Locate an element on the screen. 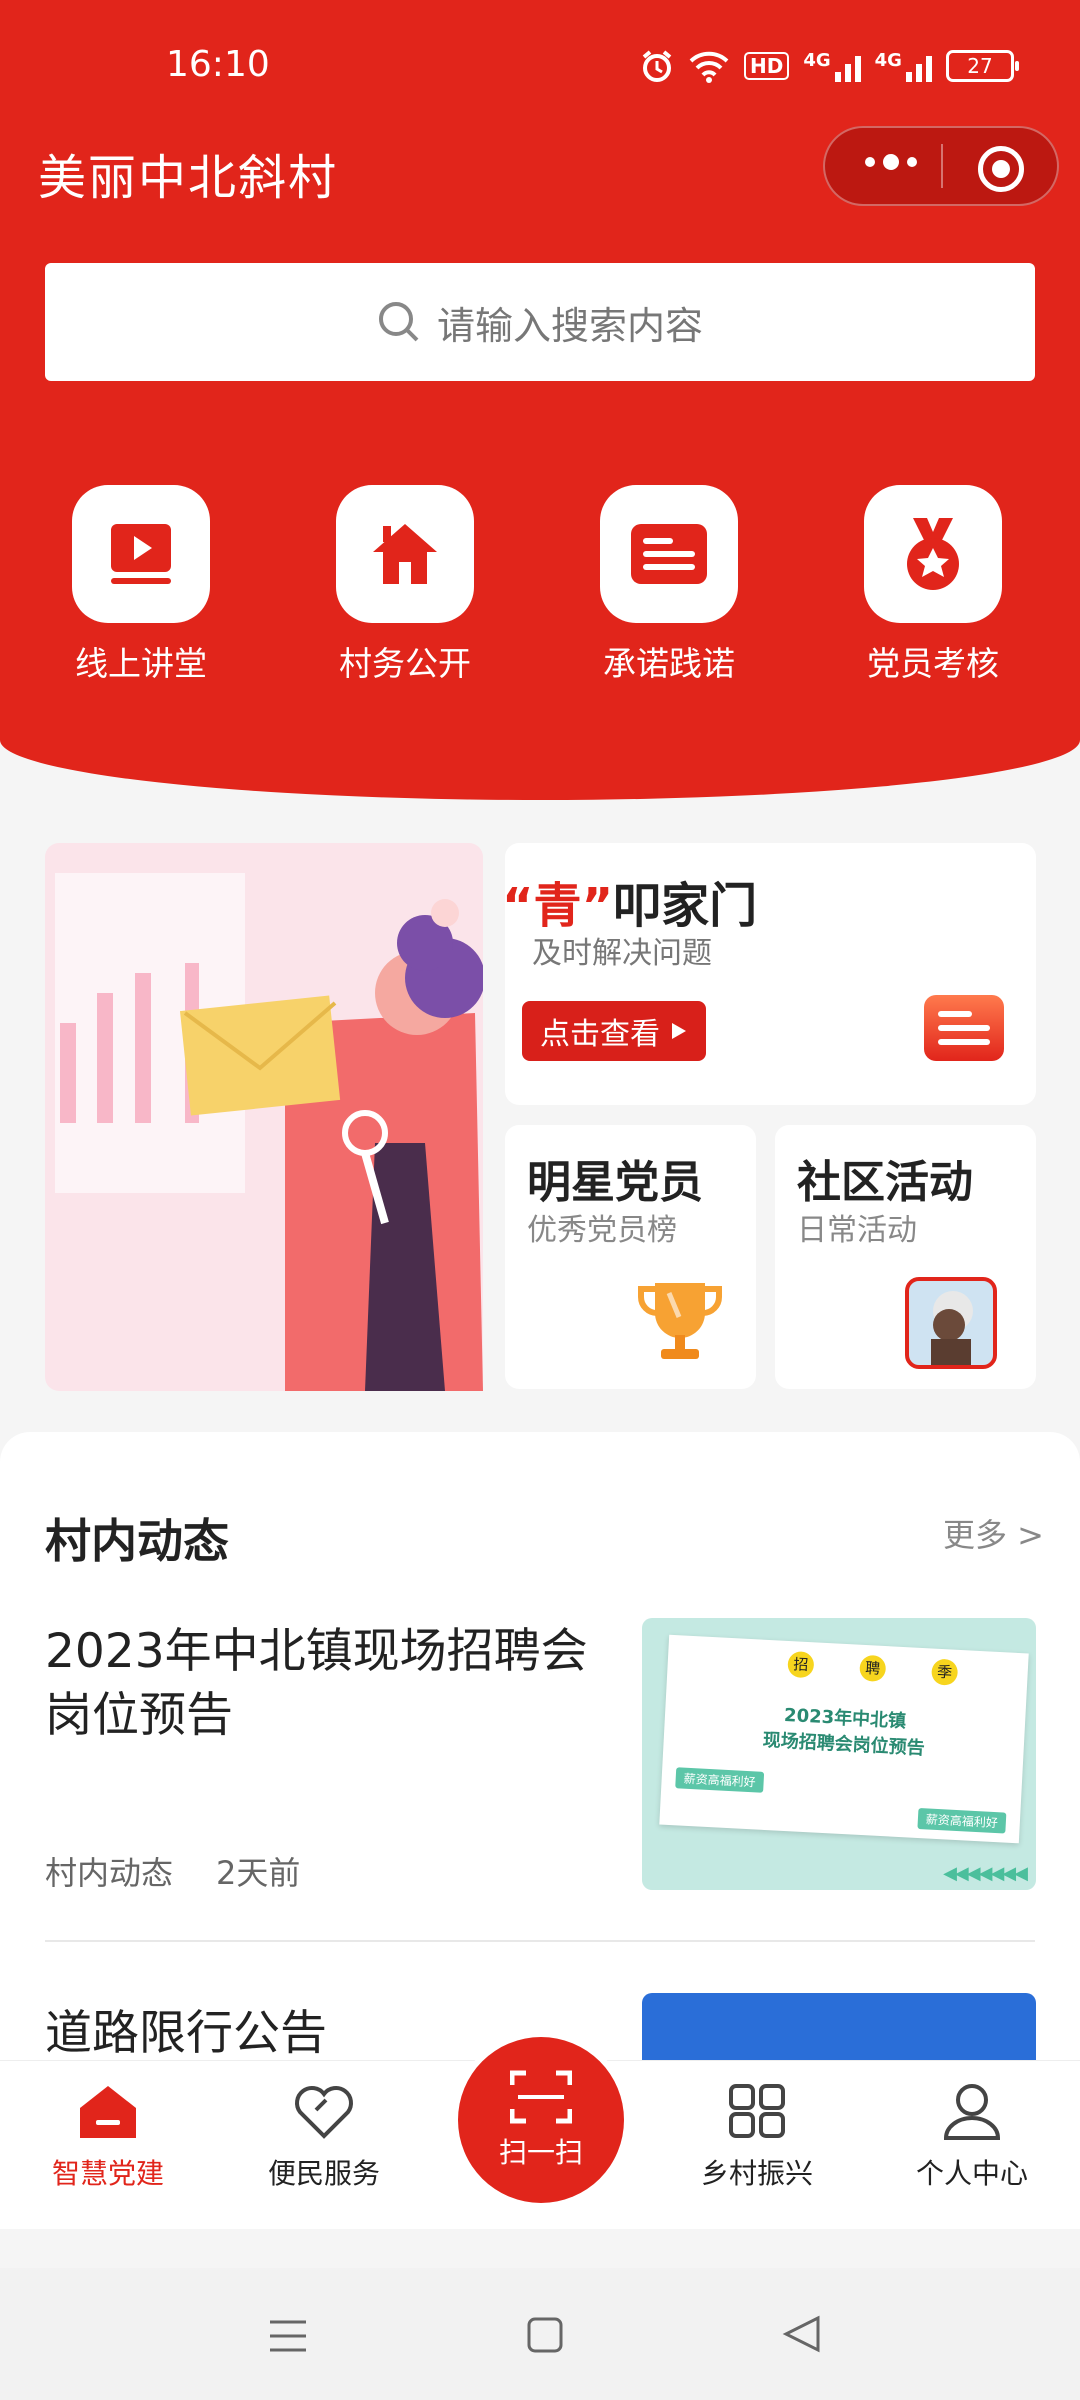  quick-action-village-affairs: 村务公开 is located at coordinates (405, 585).